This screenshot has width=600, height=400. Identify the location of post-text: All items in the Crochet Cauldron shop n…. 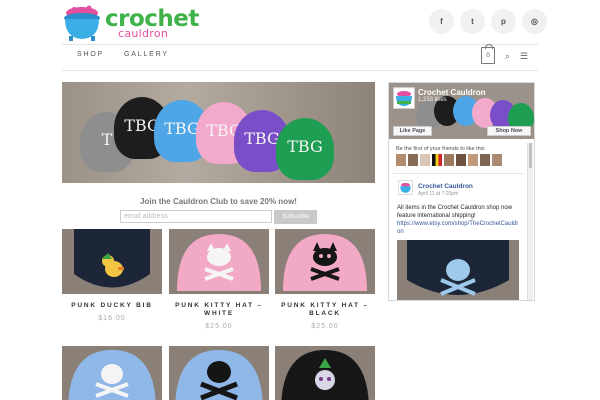
(455, 212).